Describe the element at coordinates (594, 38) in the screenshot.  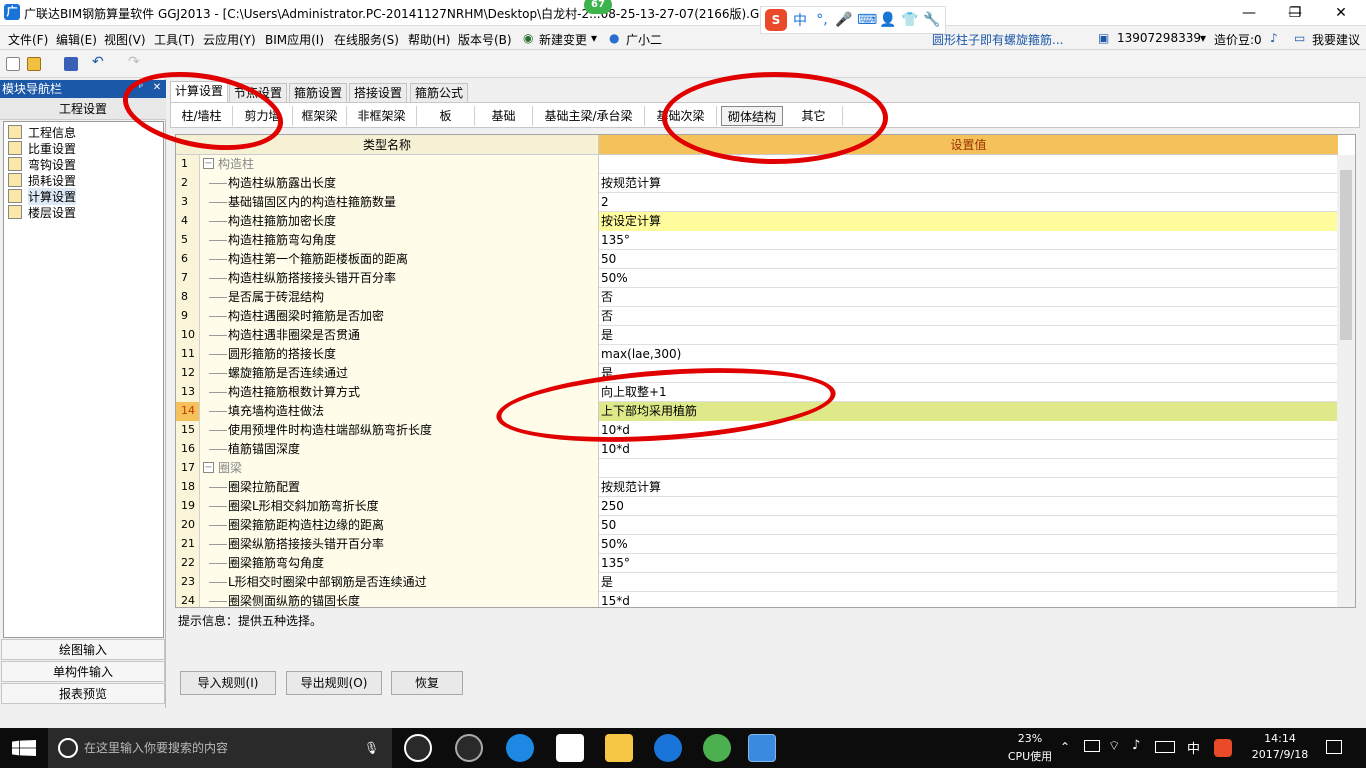
I see `chevron-down-icon: ▾` at that location.